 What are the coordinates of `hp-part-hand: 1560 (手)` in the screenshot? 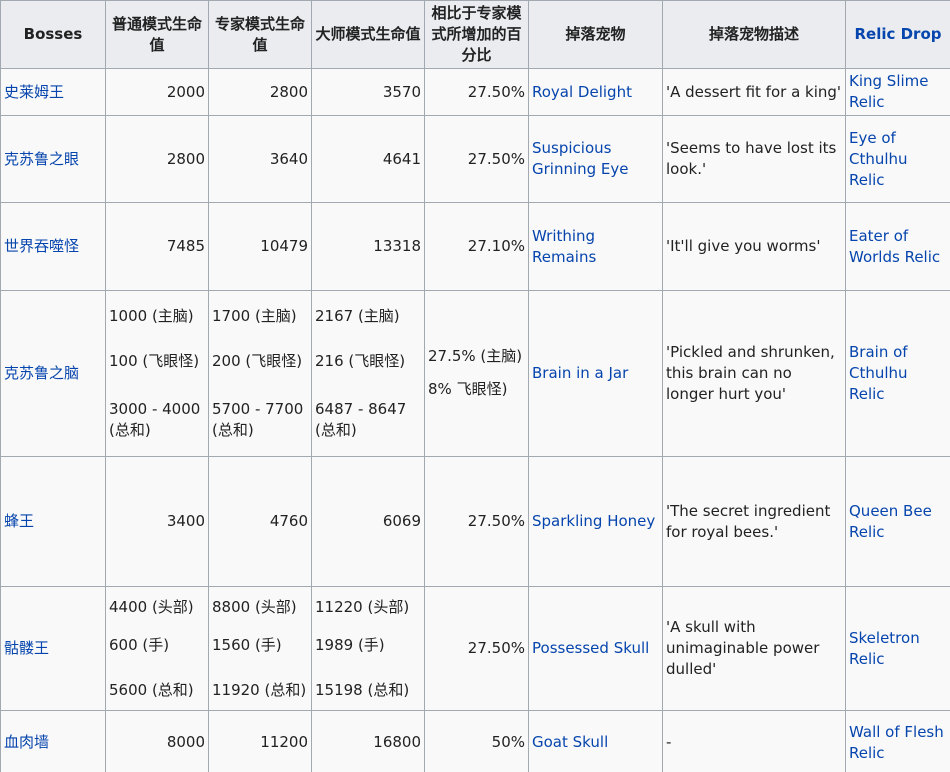 It's located at (247, 644).